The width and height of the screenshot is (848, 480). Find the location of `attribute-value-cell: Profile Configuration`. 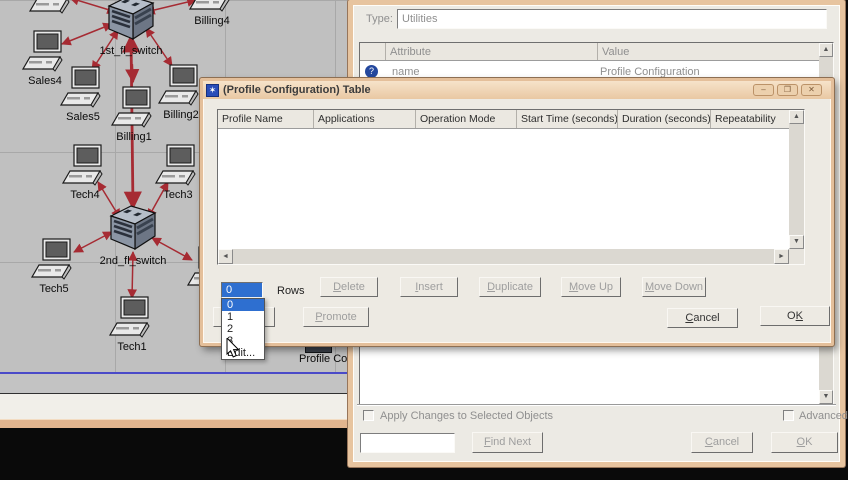

attribute-value-cell: Profile Configuration is located at coordinates (650, 72).